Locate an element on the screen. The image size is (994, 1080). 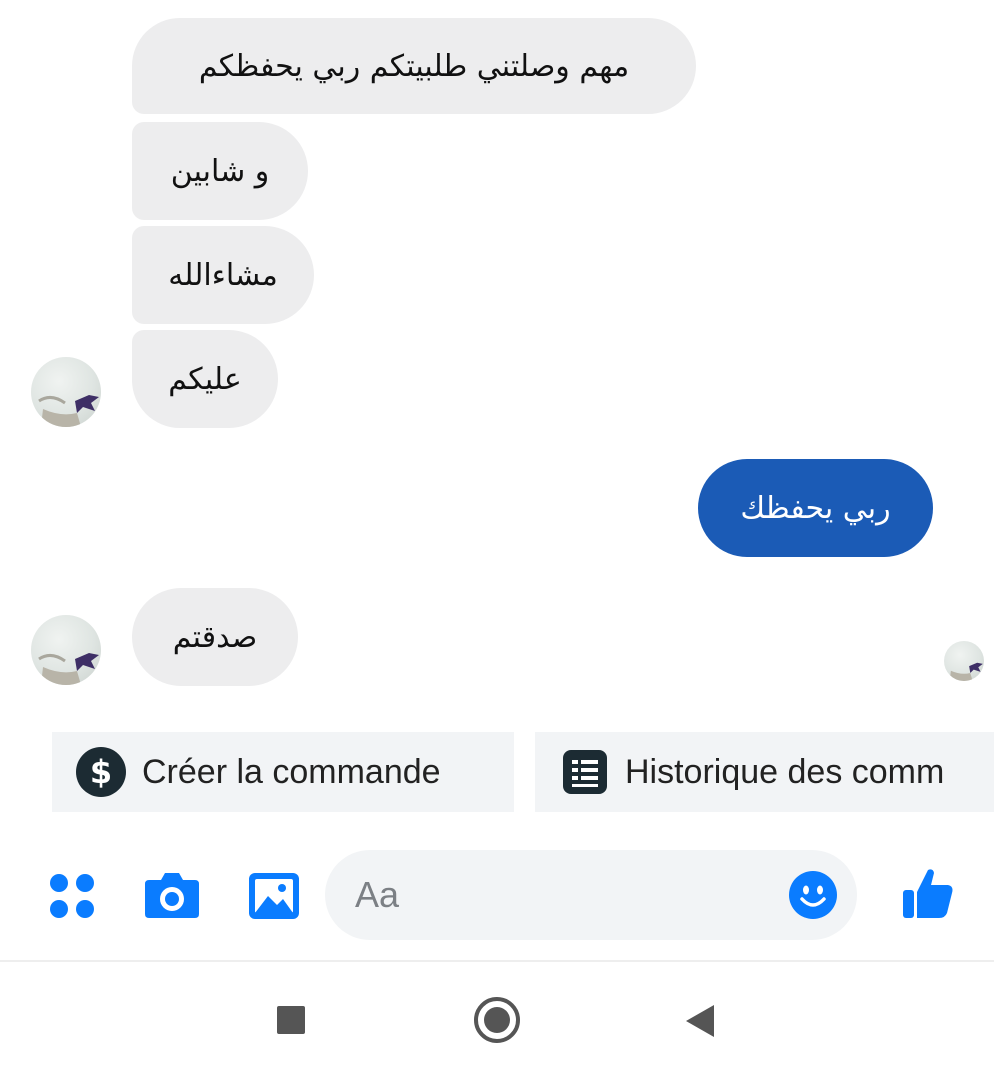
incoming-message: عليكم is located at coordinates (205, 379).